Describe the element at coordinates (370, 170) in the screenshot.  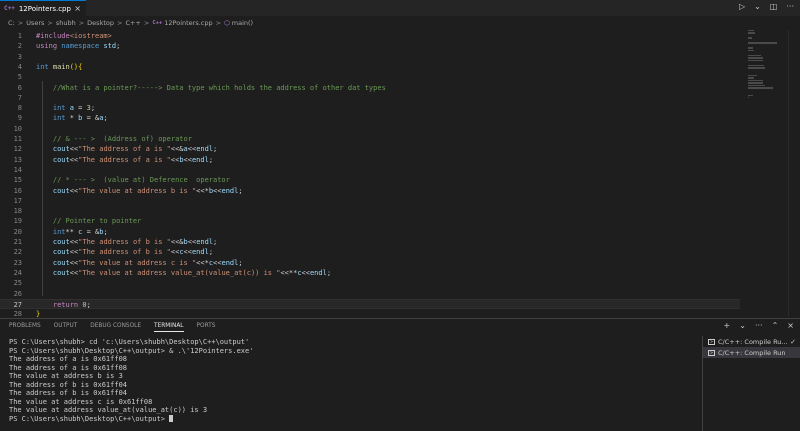
I see `code-line: 14` at that location.